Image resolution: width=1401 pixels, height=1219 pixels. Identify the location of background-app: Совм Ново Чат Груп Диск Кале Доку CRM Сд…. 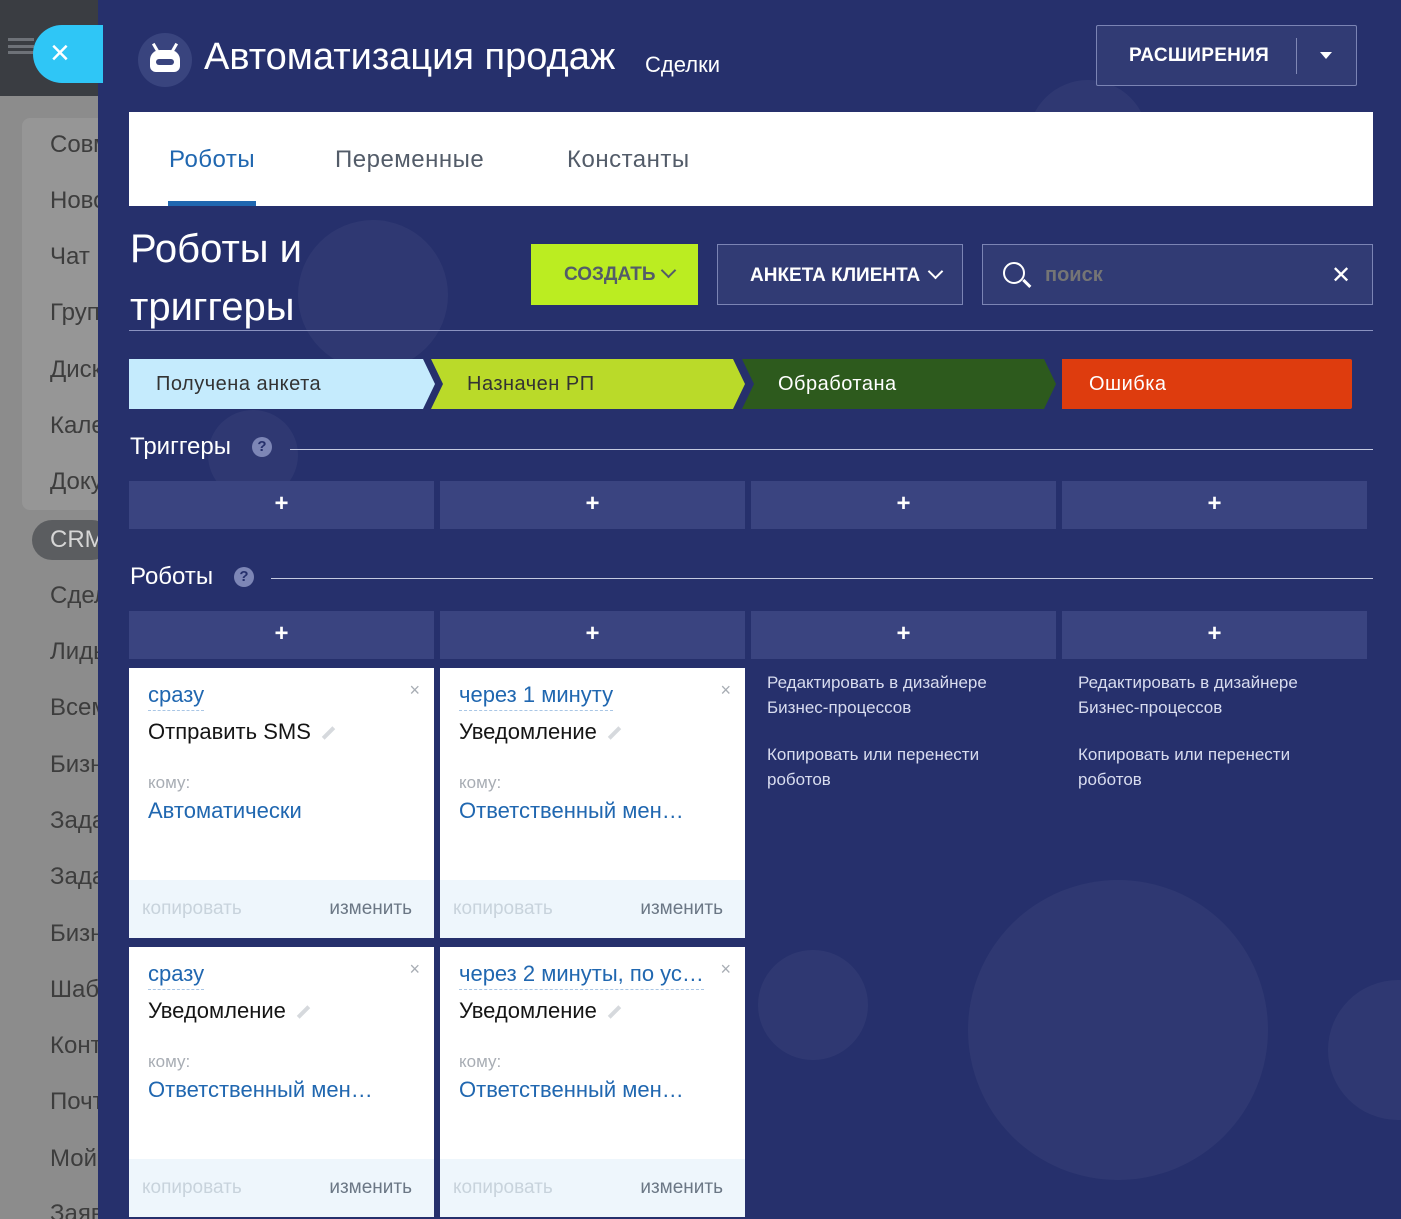
(56, 609).